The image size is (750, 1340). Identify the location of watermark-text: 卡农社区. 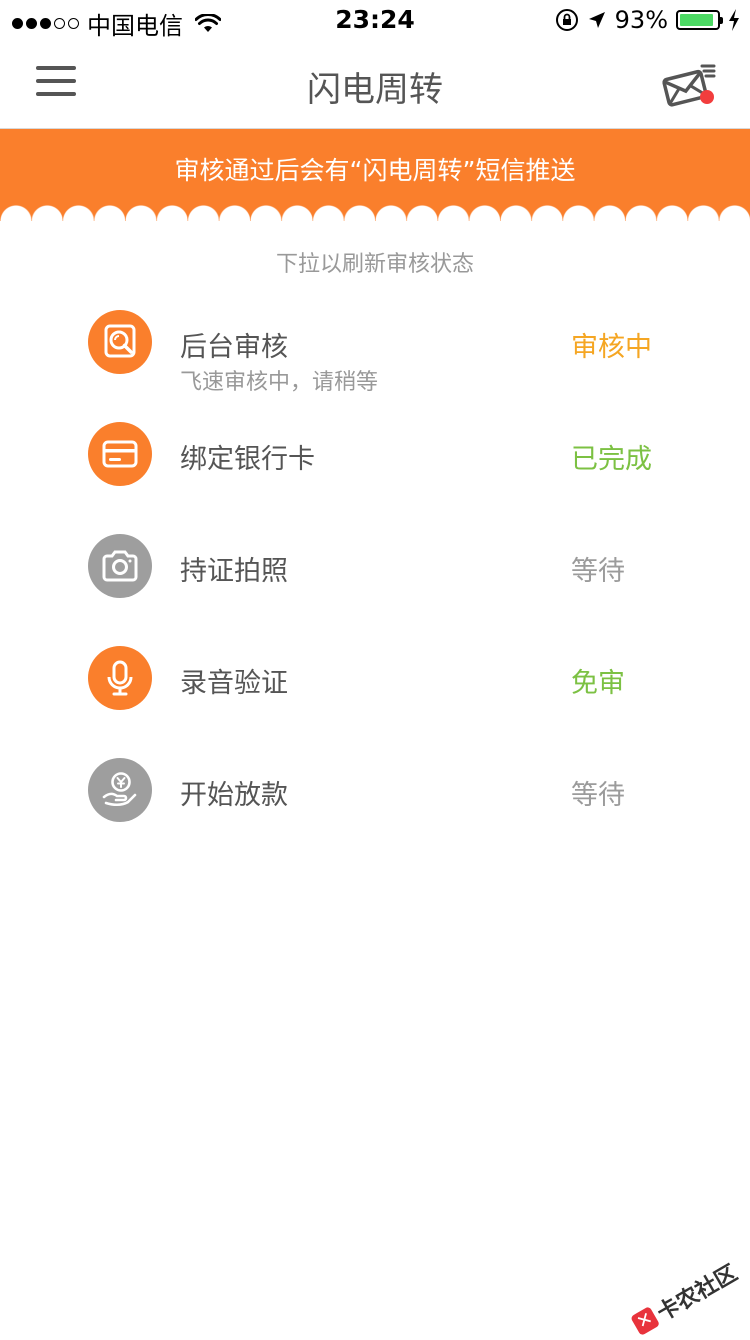
(697, 1293).